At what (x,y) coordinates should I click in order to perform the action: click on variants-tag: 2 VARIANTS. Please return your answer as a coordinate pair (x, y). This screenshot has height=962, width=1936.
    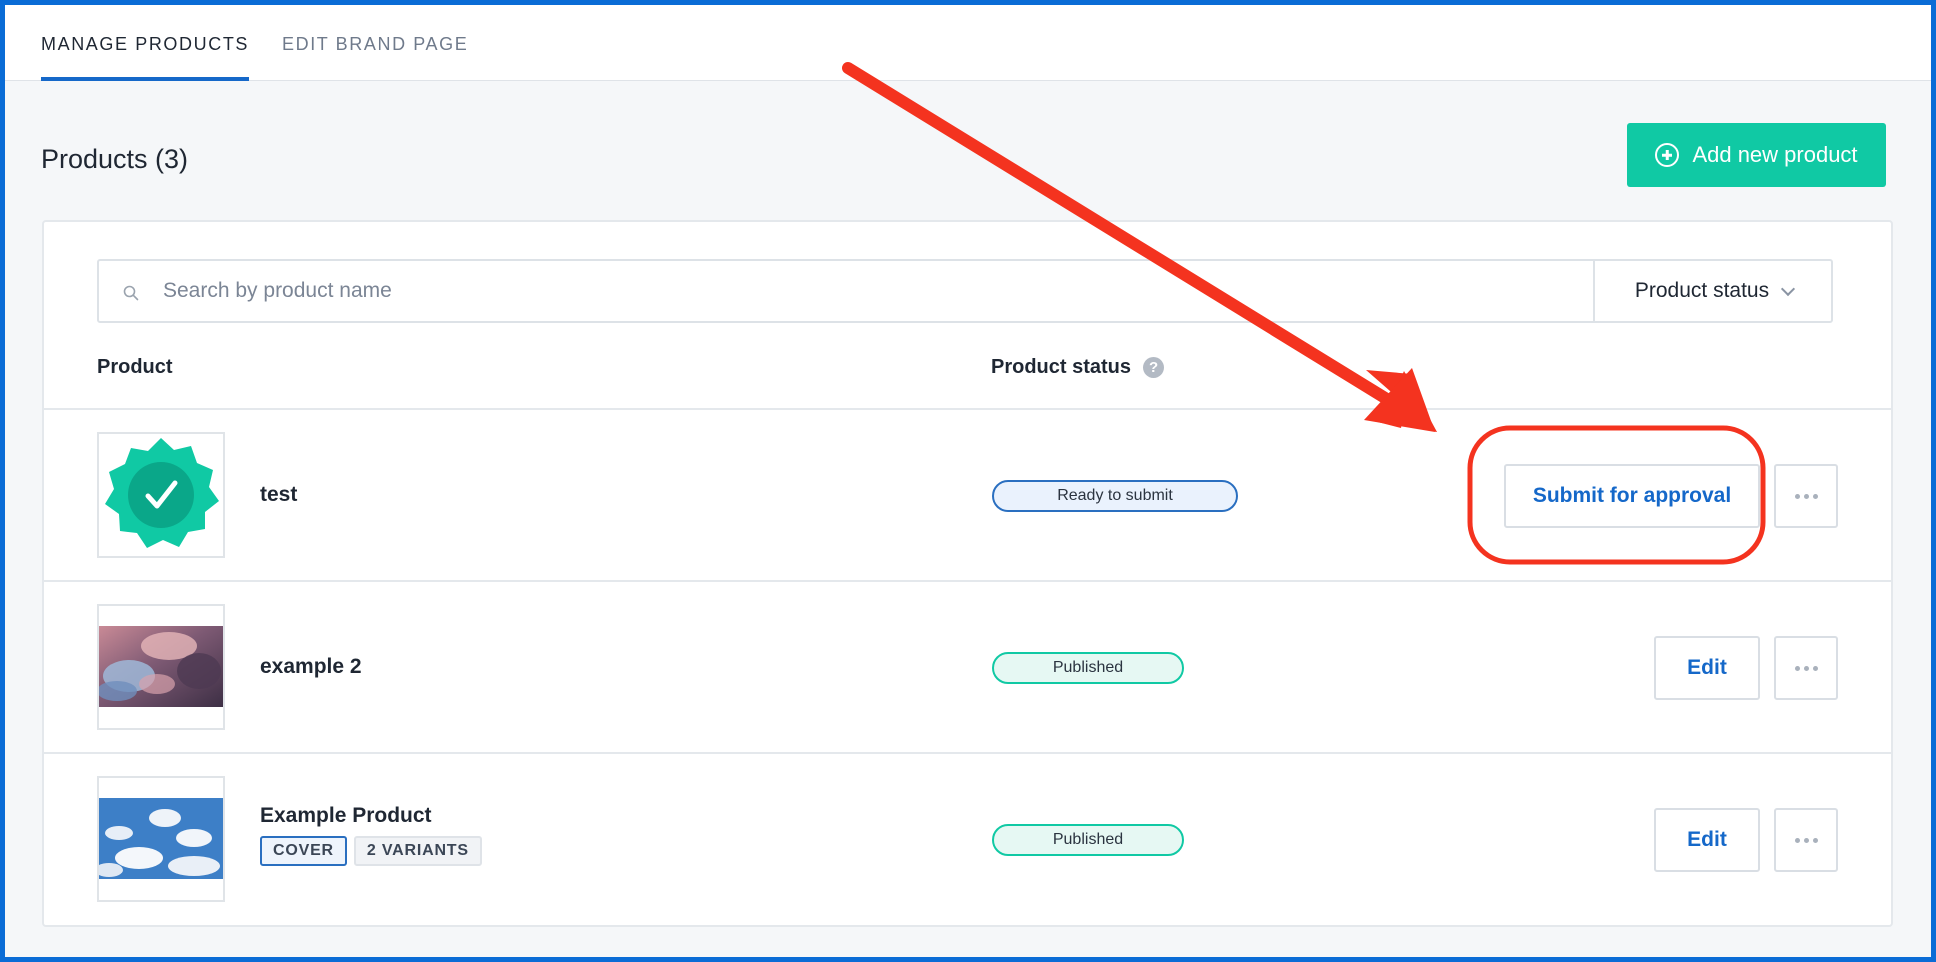
    Looking at the image, I should click on (417, 851).